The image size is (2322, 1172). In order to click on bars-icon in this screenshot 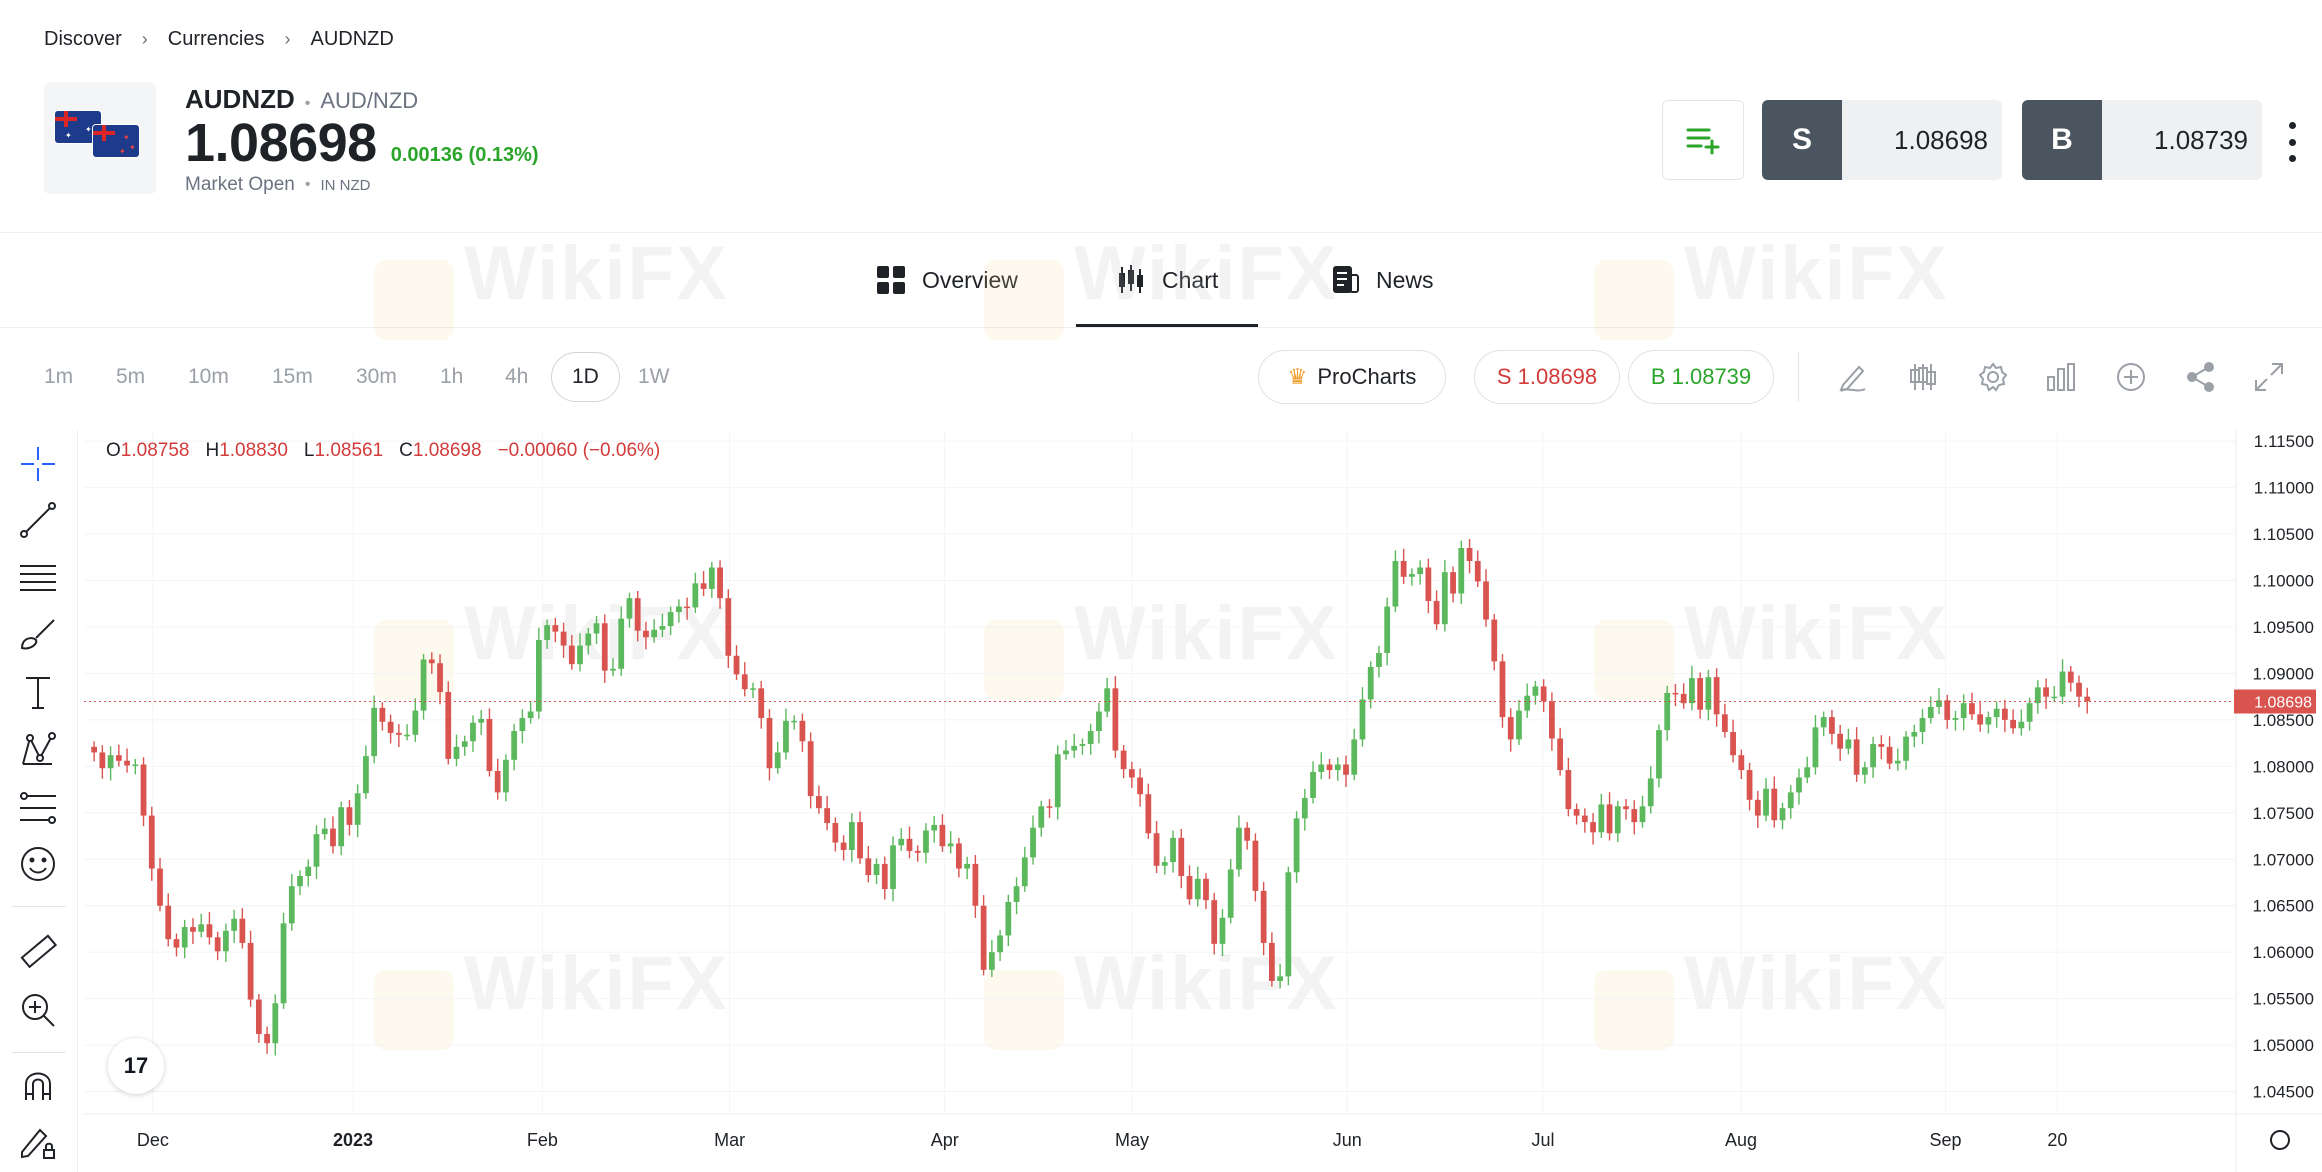, I will do `click(2061, 377)`.